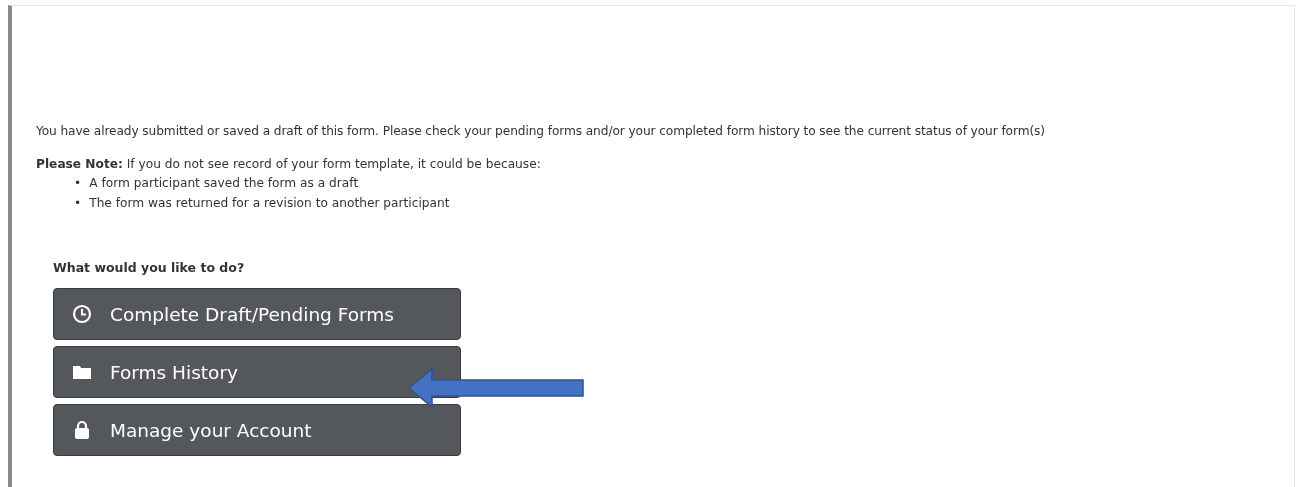  What do you see at coordinates (269, 203) in the screenshot?
I see `reason-text: The form was returned for a revision to another participant` at bounding box center [269, 203].